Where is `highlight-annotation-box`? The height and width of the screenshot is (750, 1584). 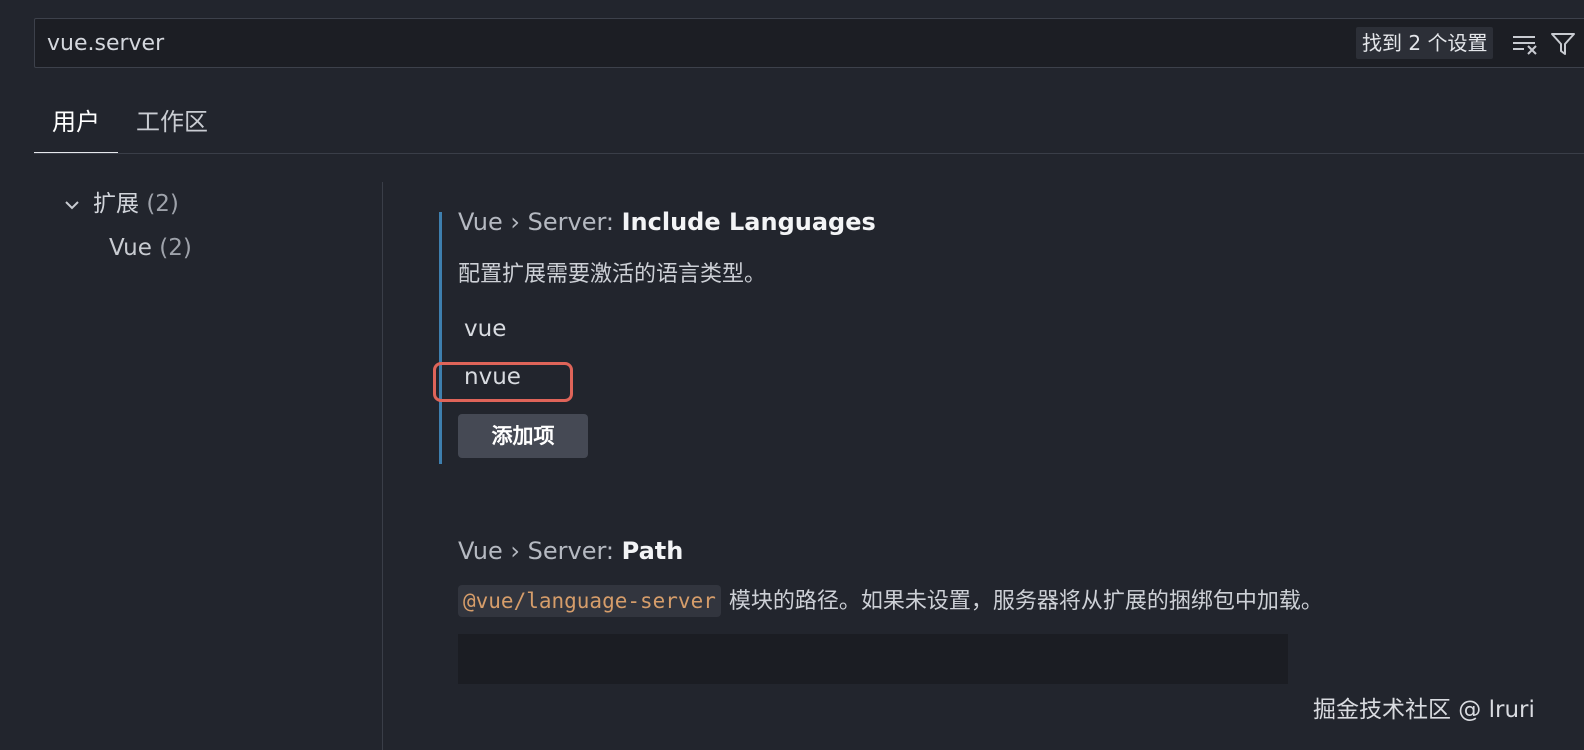 highlight-annotation-box is located at coordinates (503, 382).